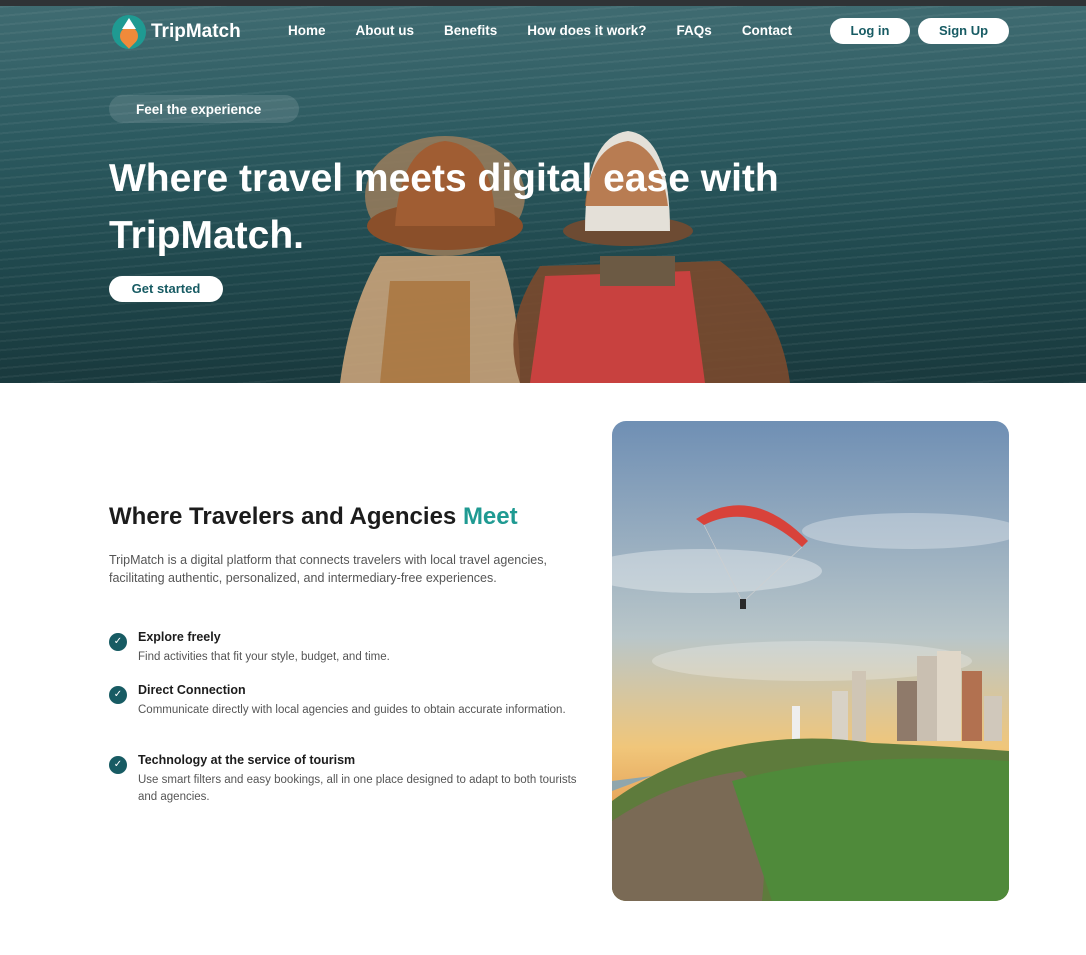 This screenshot has height=955, width=1086. What do you see at coordinates (963, 31) in the screenshot?
I see `signup-button: Sign Up` at bounding box center [963, 31].